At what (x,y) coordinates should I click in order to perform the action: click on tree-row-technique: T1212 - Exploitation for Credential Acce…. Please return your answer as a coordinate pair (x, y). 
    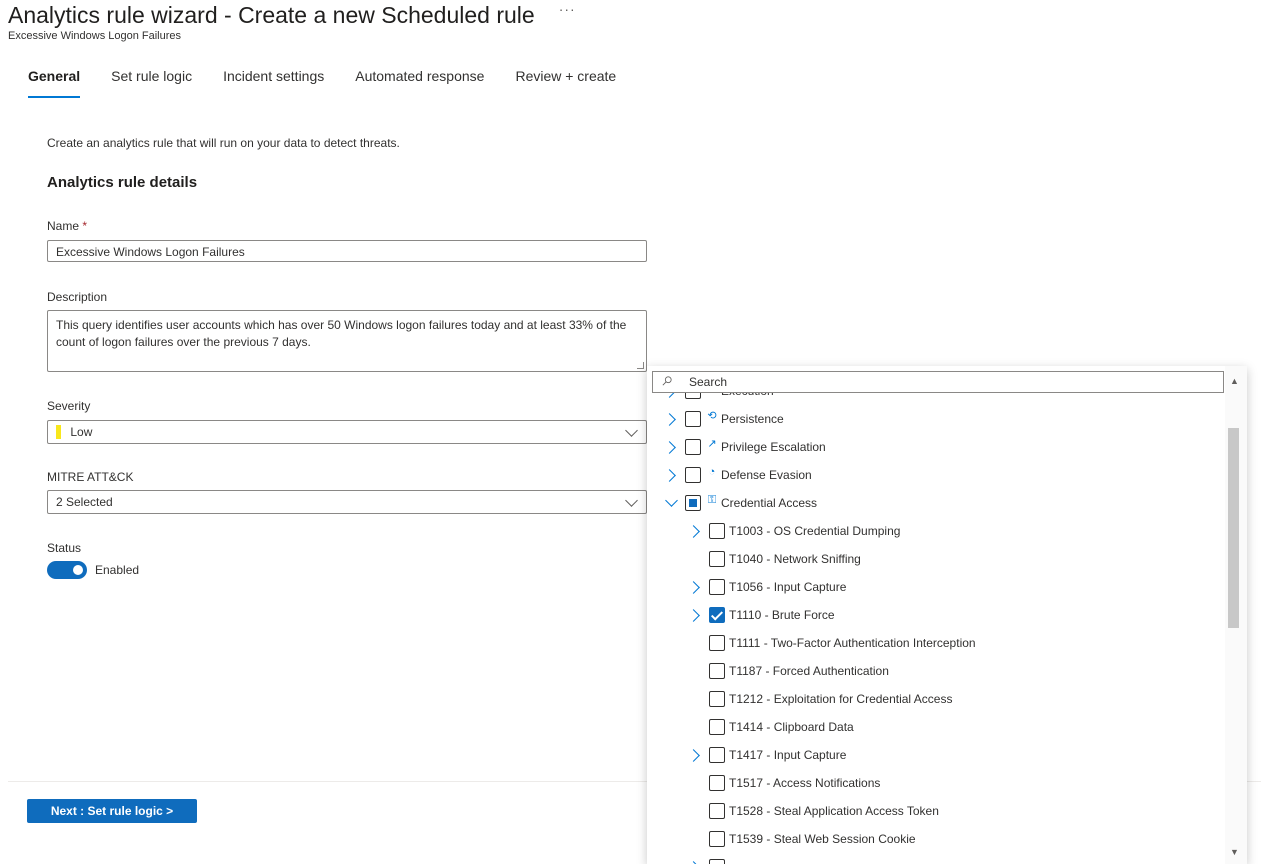
    Looking at the image, I should click on (819, 699).